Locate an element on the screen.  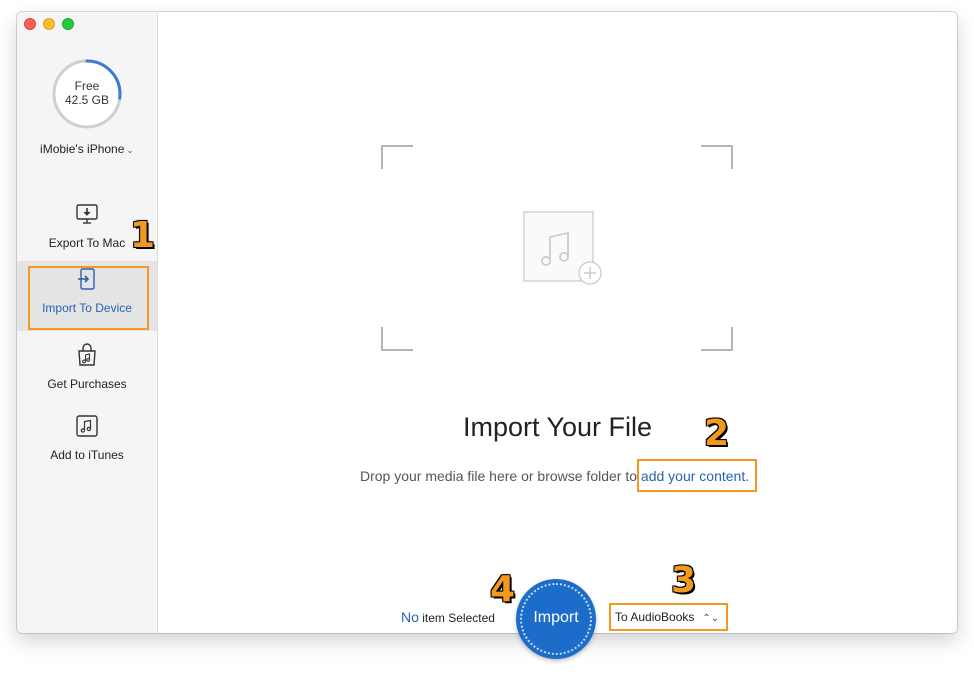
monitor-download-icon is located at coordinates (87, 214).